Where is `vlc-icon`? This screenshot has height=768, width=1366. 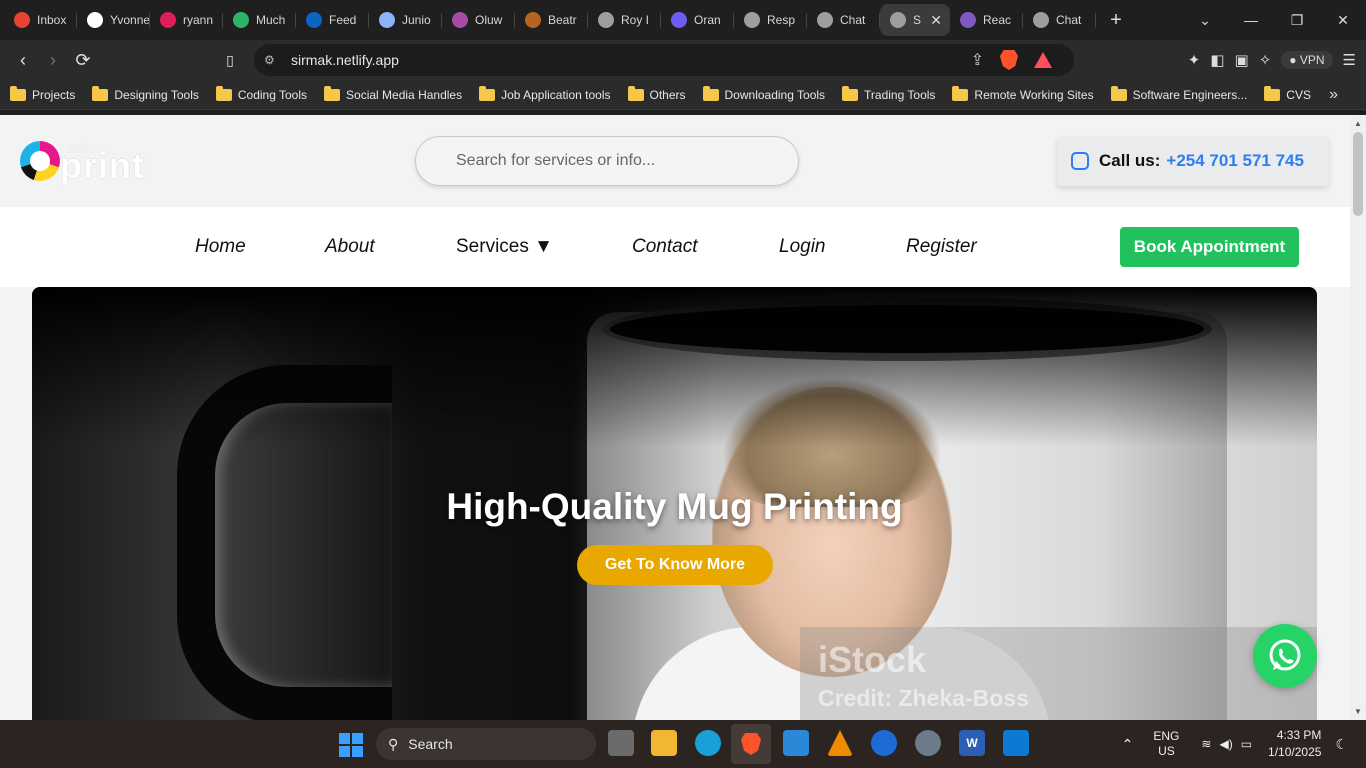 vlc-icon is located at coordinates (840, 743).